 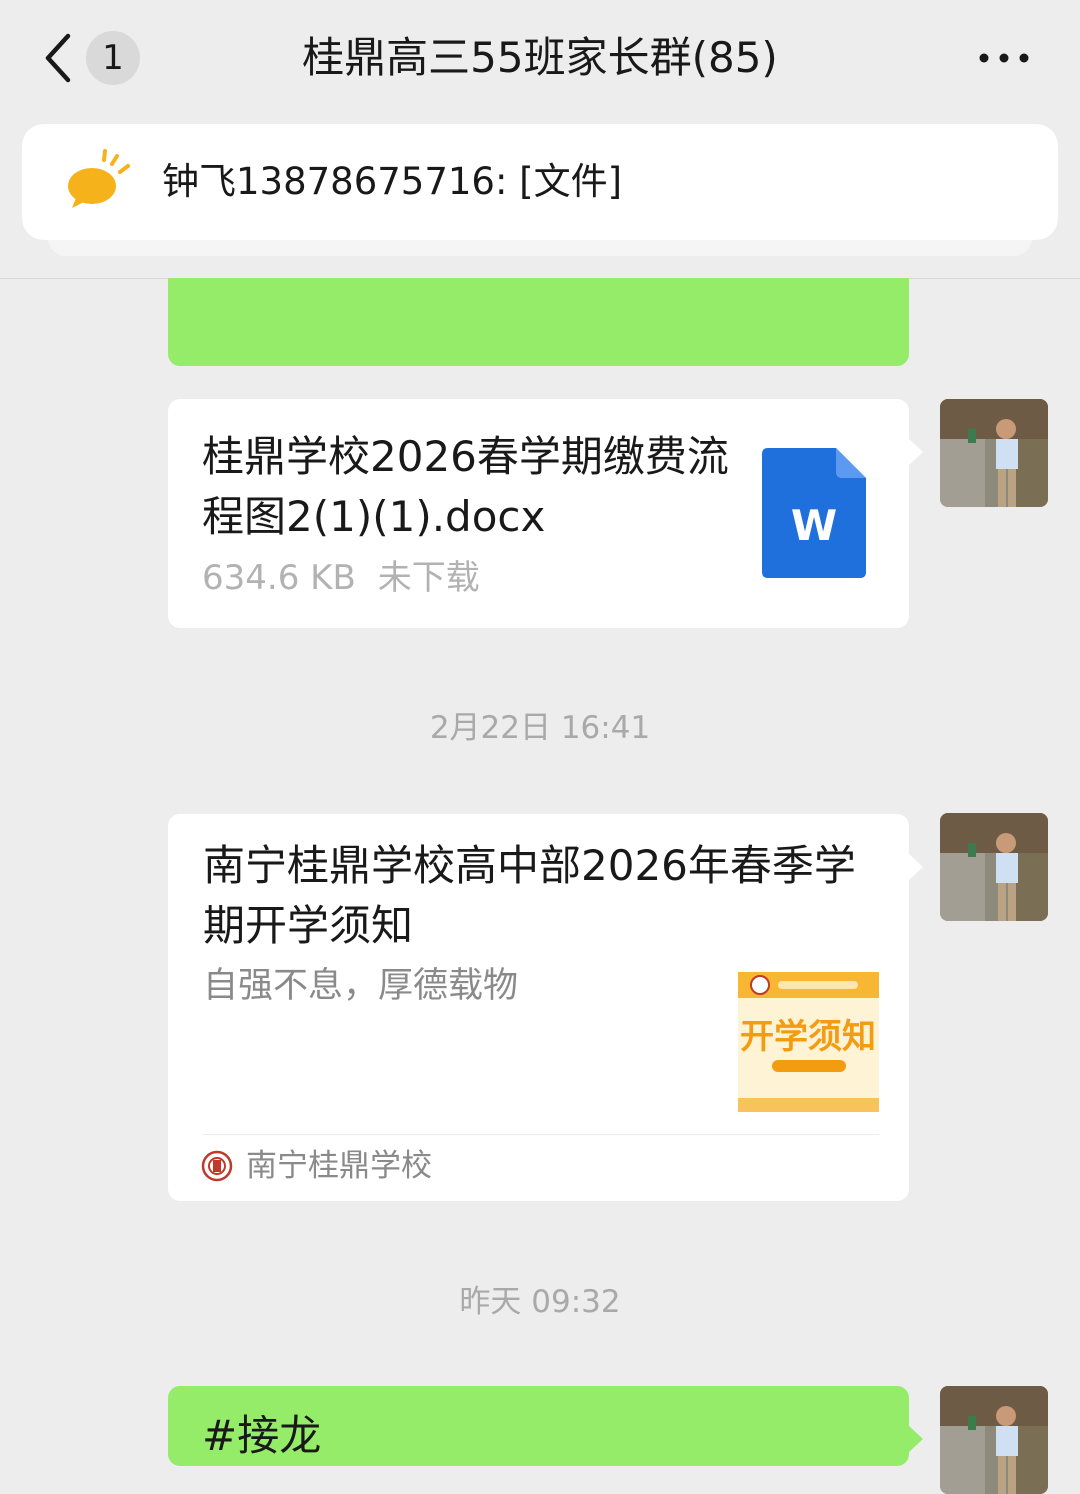 I want to click on chat-title: 桂鼎高三55班家长群(85), so click(x=540, y=57).